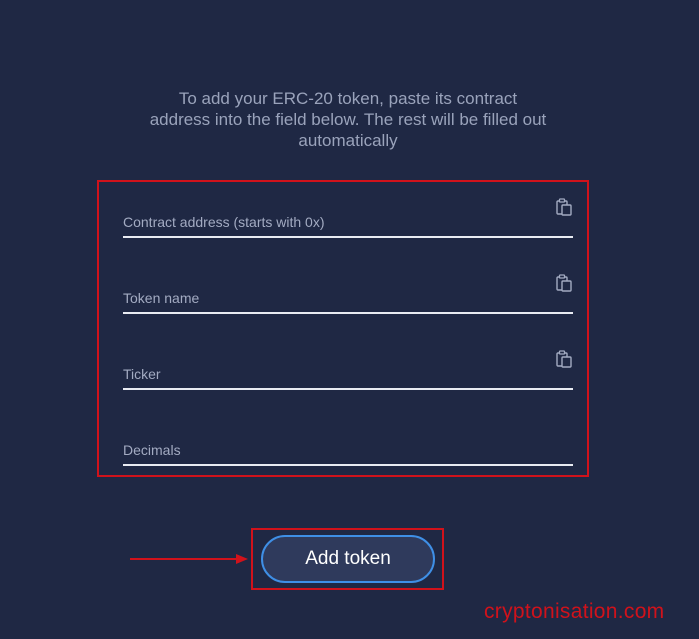  I want to click on watermark: cryptonisation.com, so click(574, 611).